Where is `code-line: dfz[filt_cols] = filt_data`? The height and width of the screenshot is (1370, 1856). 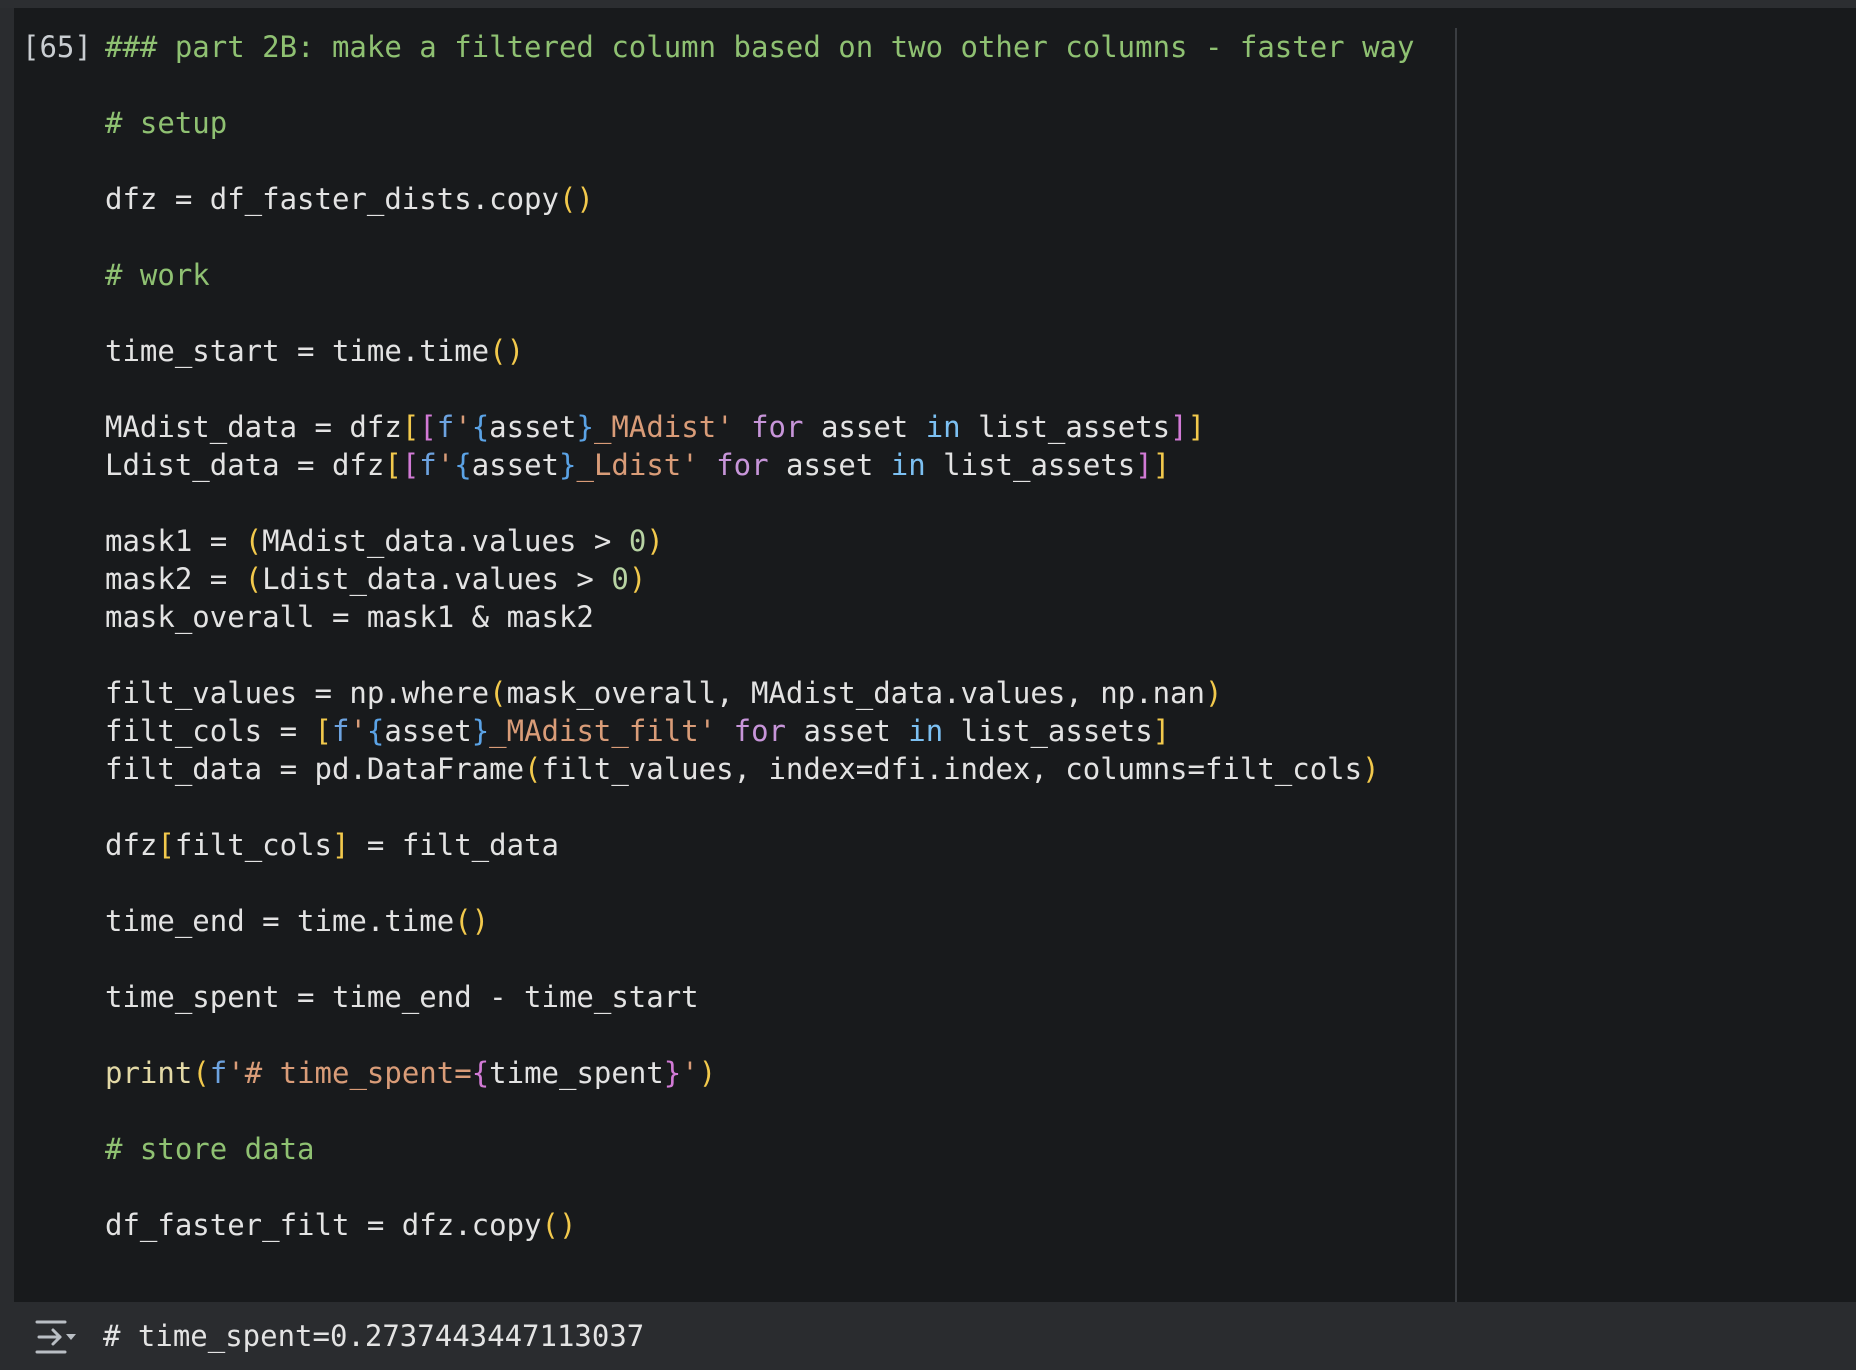 code-line: dfz[filt_cols] = filt_data is located at coordinates (775, 845).